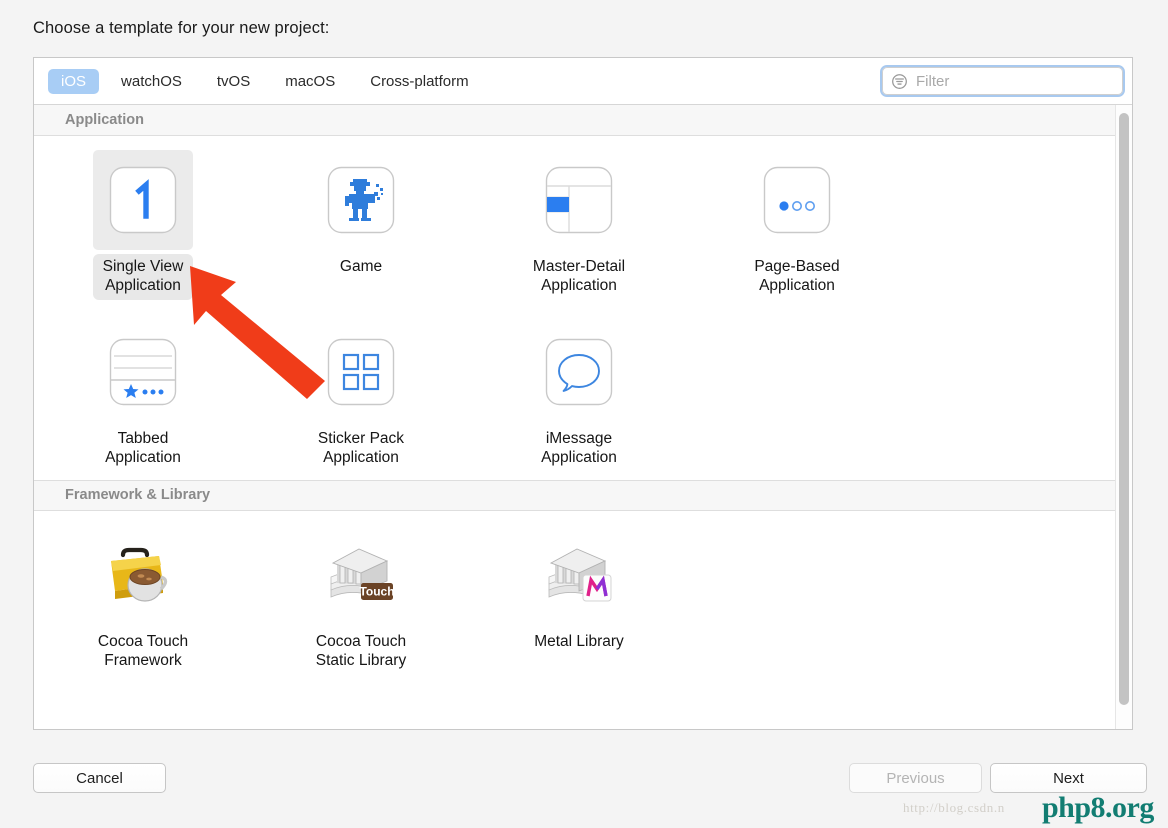 Image resolution: width=1168 pixels, height=828 pixels. What do you see at coordinates (139, 574) in the screenshot?
I see `toolbox-coffee-icon` at bounding box center [139, 574].